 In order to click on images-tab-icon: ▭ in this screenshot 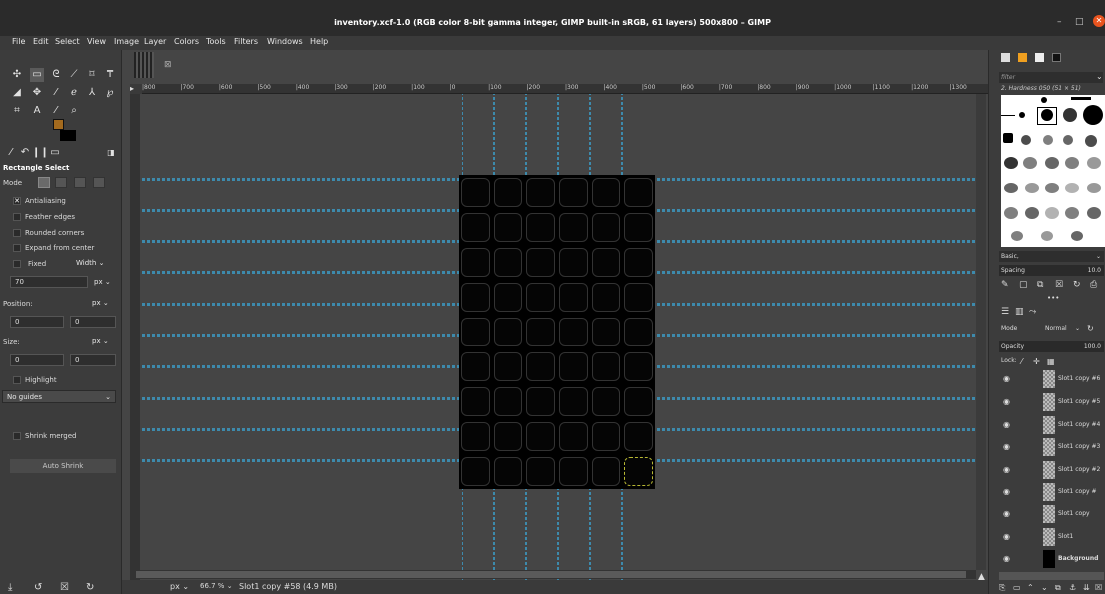, I will do `click(55, 153)`.